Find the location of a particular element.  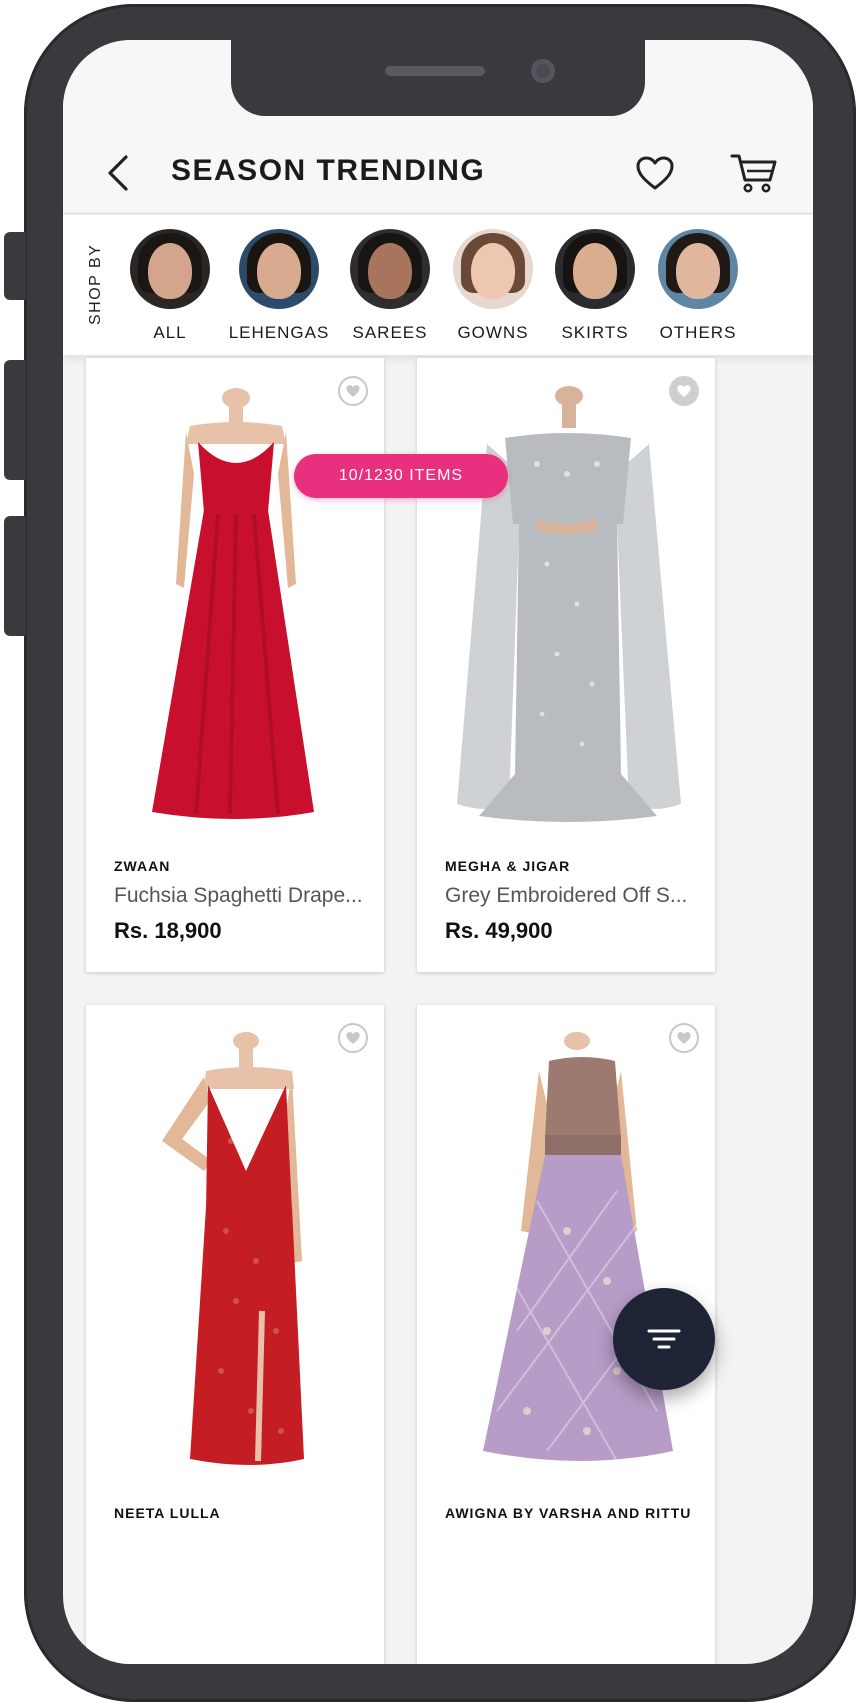

category-others: OTHERS is located at coordinates (698, 286).